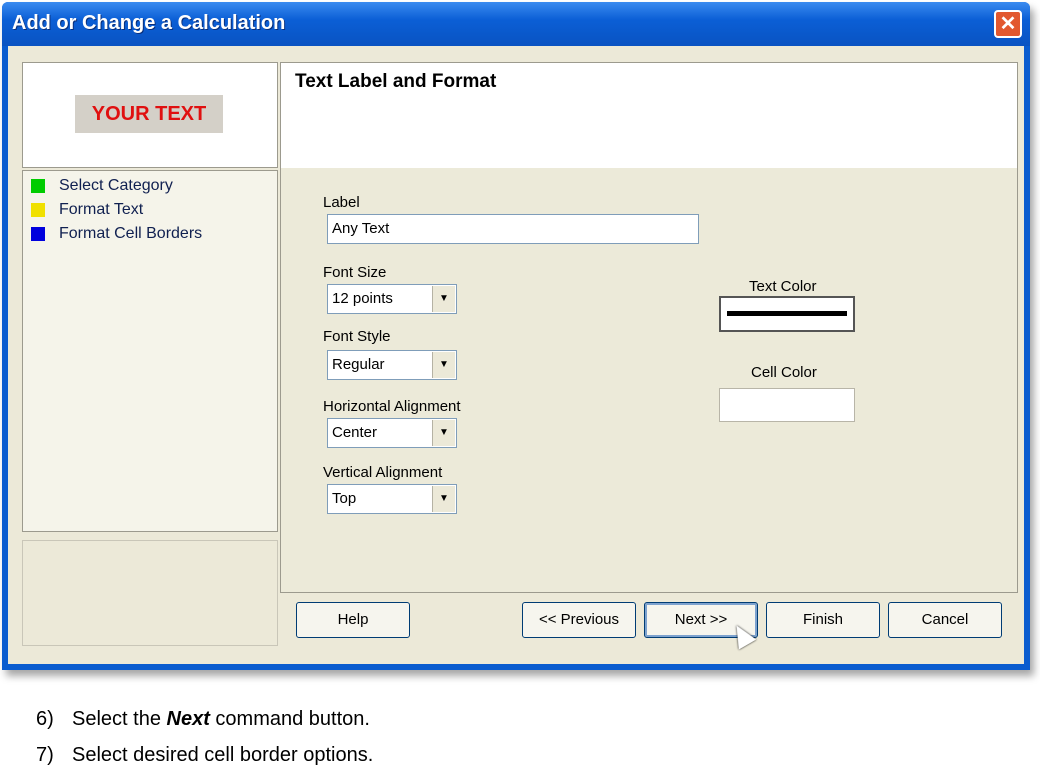 The height and width of the screenshot is (770, 1040). What do you see at coordinates (353, 620) in the screenshot?
I see `help-button: Help` at bounding box center [353, 620].